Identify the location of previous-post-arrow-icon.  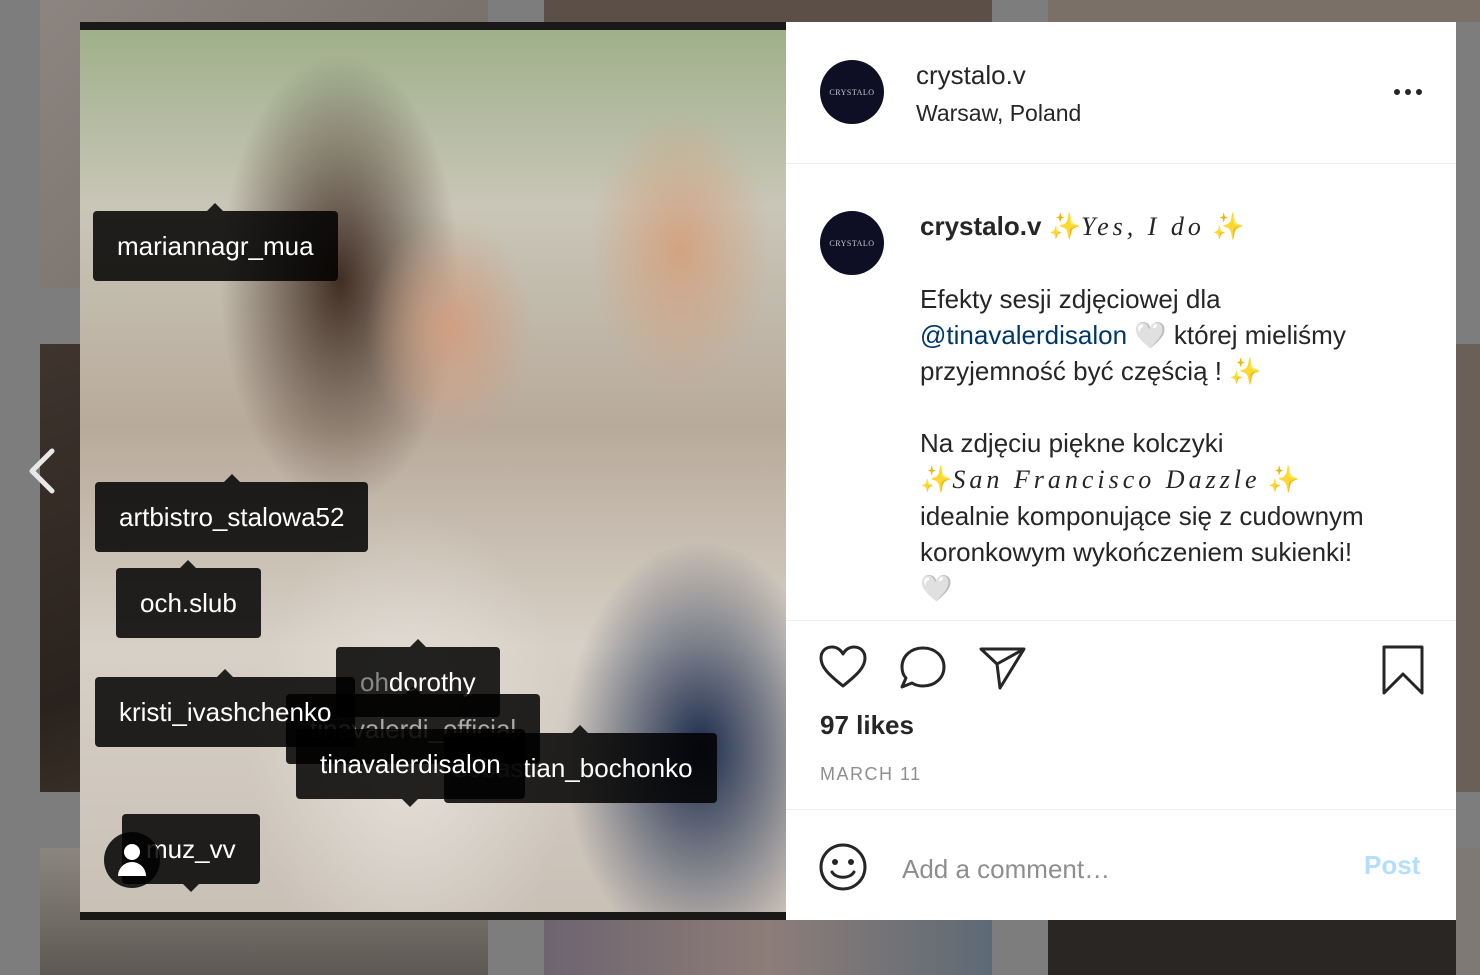
(42, 471).